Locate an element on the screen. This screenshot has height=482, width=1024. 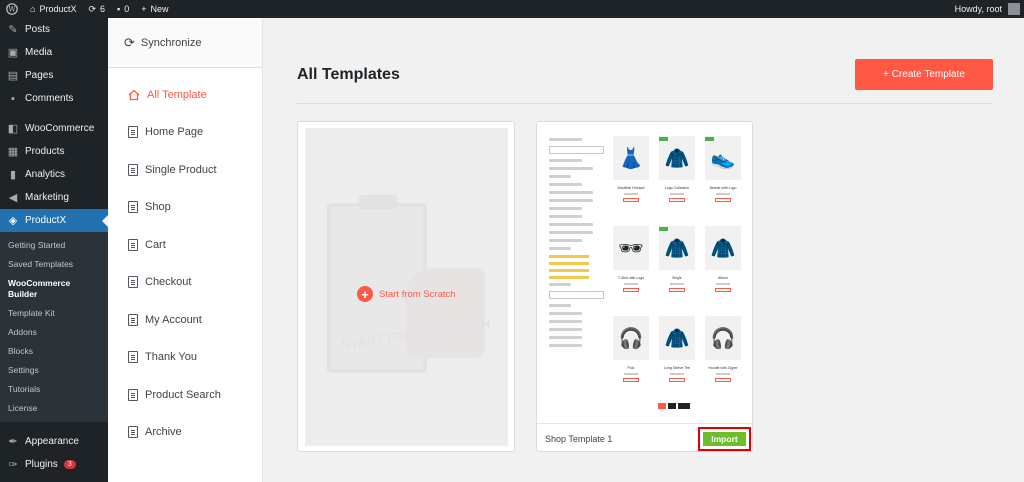
product-thumbnail: 🕶 T-Shirt with Logo is located at coordinates (631, 267).